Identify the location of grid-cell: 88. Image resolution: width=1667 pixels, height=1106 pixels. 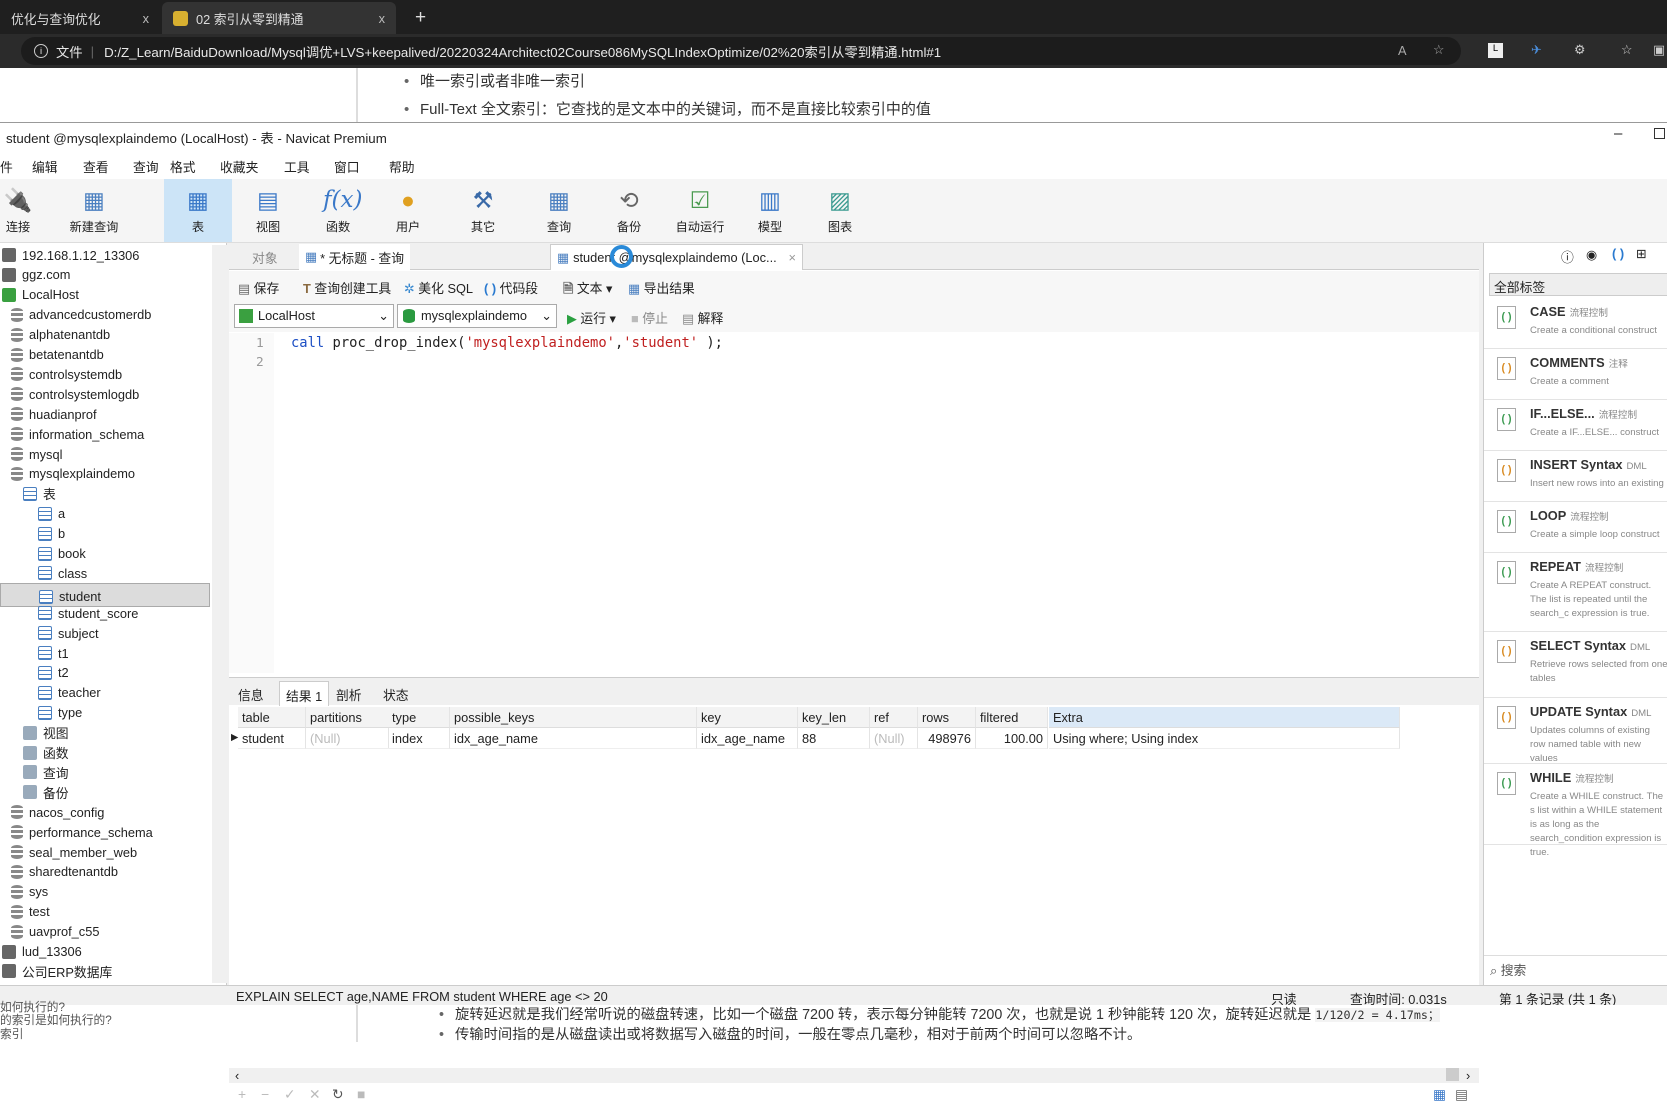
(834, 738).